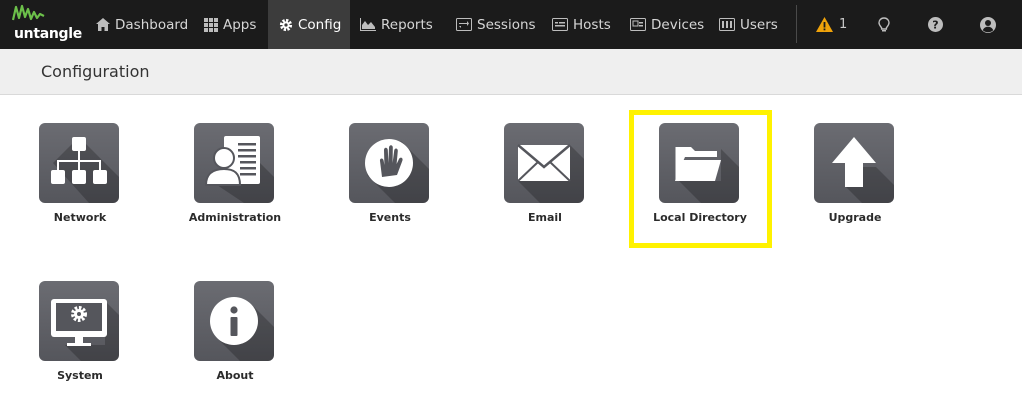 The height and width of the screenshot is (405, 1022). I want to click on nav-reports: Reports, so click(396, 24).